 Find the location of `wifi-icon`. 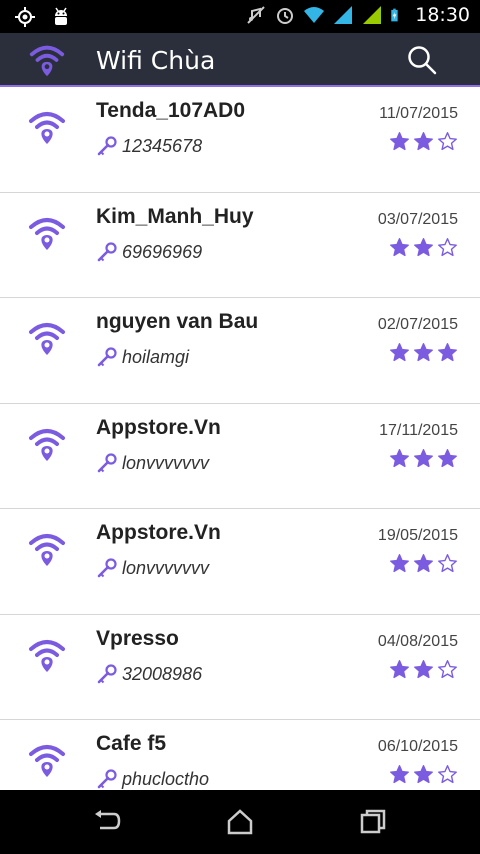

wifi-icon is located at coordinates (314, 15).